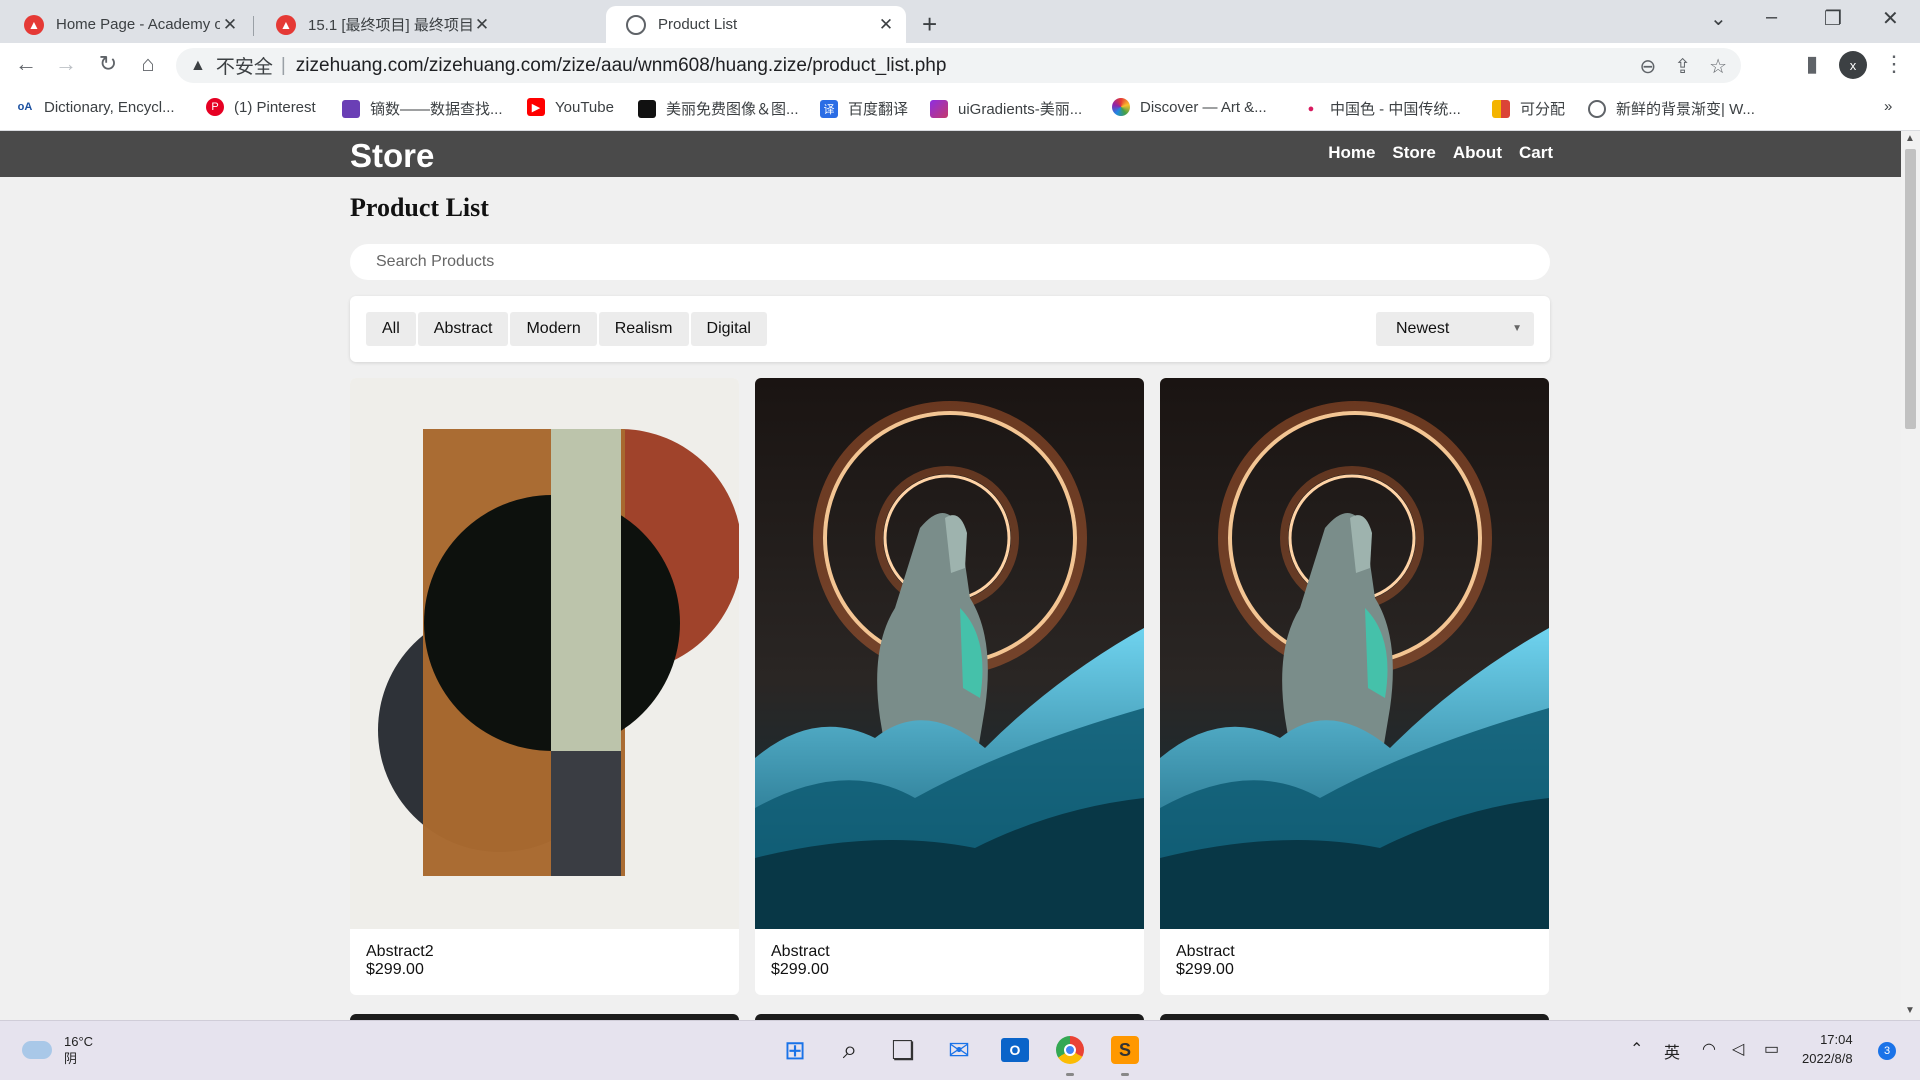  I want to click on wifi-icon: ◠, so click(1709, 1049).